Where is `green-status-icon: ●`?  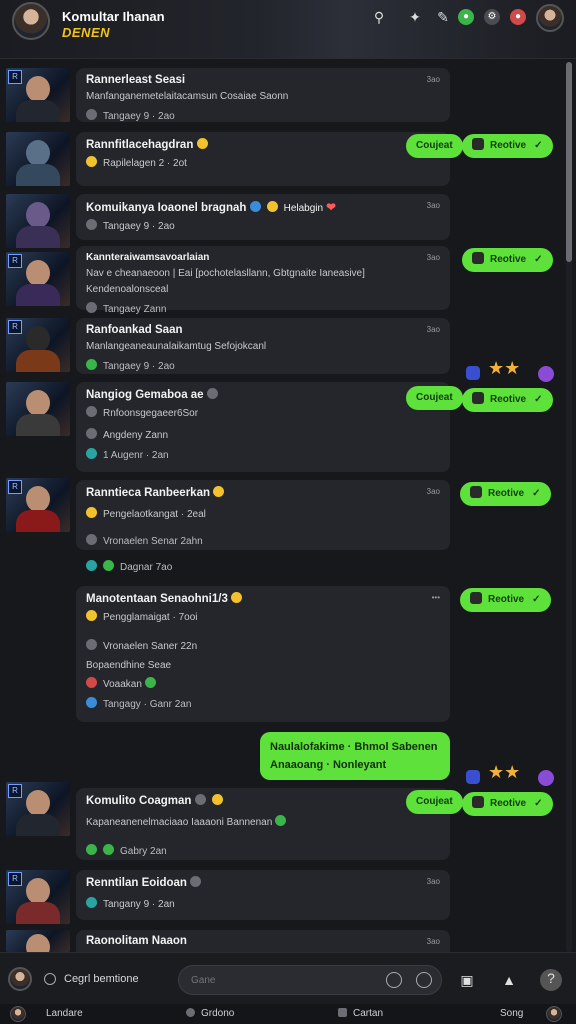 green-status-icon: ● is located at coordinates (466, 17).